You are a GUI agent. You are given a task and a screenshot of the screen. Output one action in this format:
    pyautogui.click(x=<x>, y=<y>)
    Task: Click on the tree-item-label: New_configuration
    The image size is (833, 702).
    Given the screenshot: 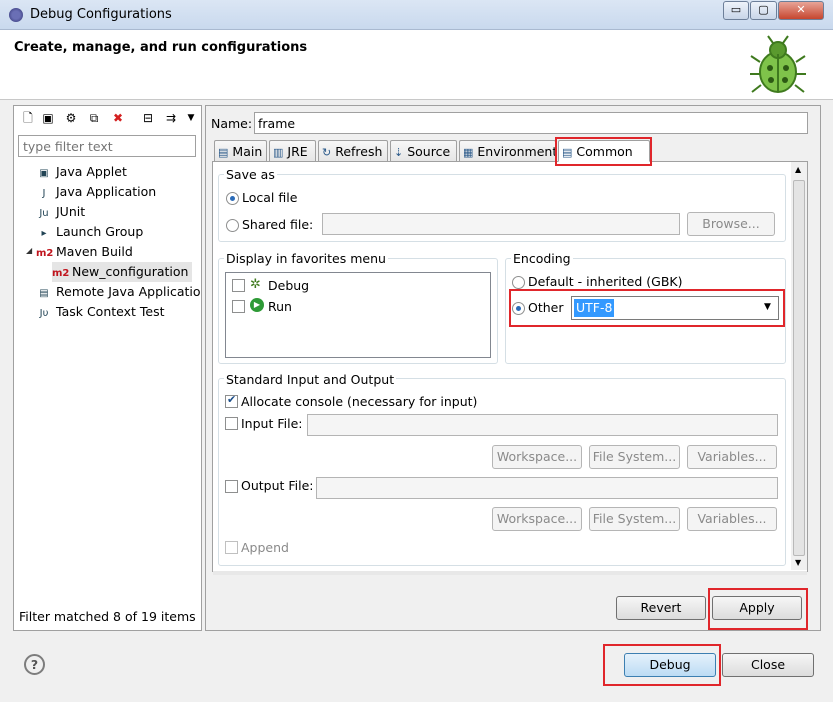 What is the action you would take?
    pyautogui.click(x=130, y=271)
    